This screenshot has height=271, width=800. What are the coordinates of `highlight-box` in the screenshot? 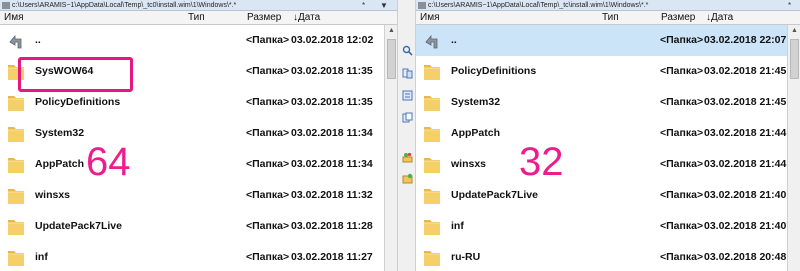 It's located at (75, 74).